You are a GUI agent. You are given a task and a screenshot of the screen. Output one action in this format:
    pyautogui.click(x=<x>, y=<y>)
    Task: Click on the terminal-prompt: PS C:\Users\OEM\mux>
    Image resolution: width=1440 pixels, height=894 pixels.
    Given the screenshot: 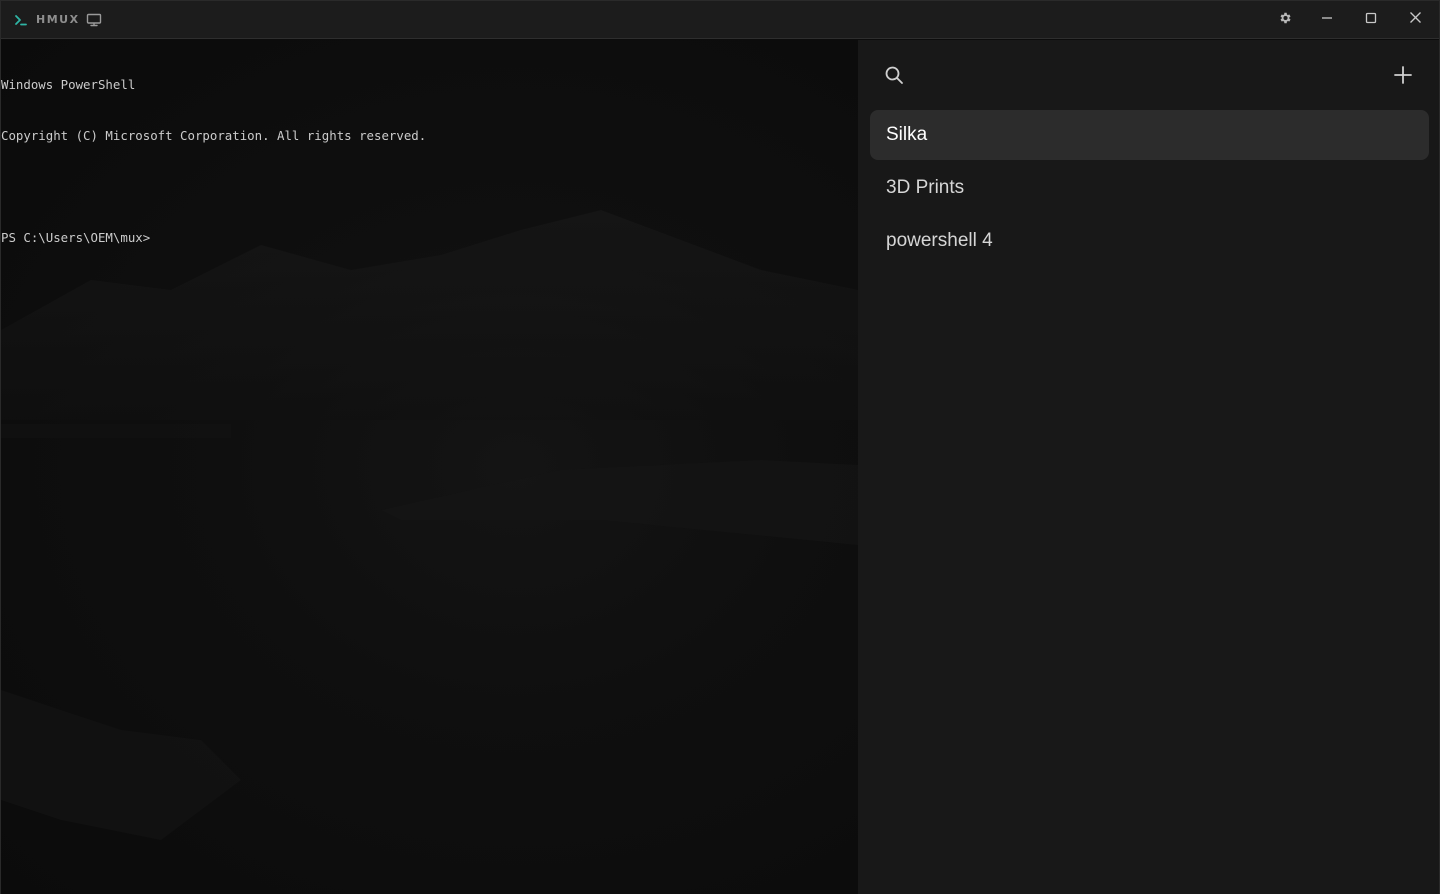 What is the action you would take?
    pyautogui.click(x=213, y=237)
    